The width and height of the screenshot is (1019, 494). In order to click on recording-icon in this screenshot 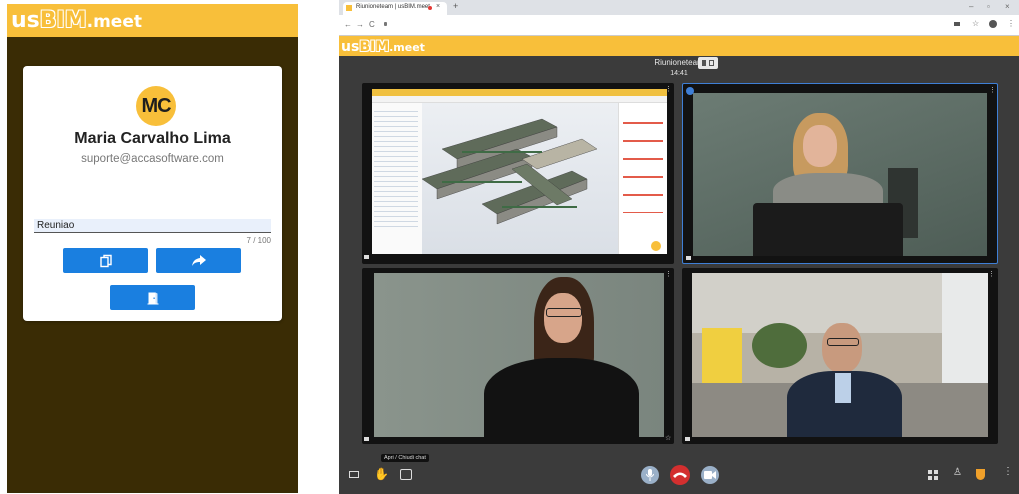, I will do `click(430, 8)`.